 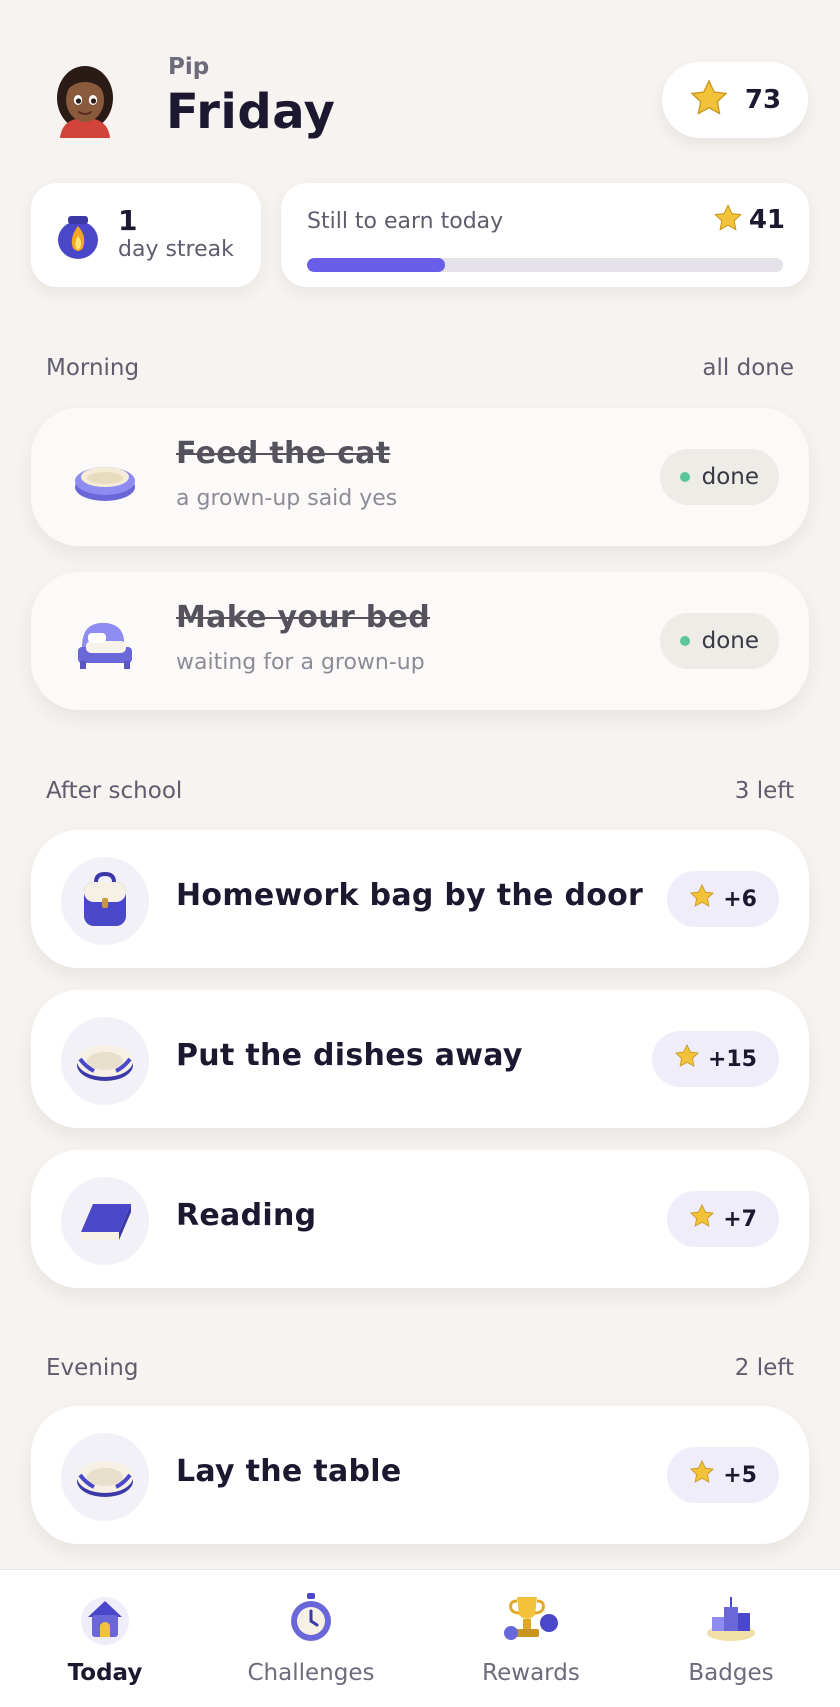 I want to click on avatar, so click(x=85, y=99).